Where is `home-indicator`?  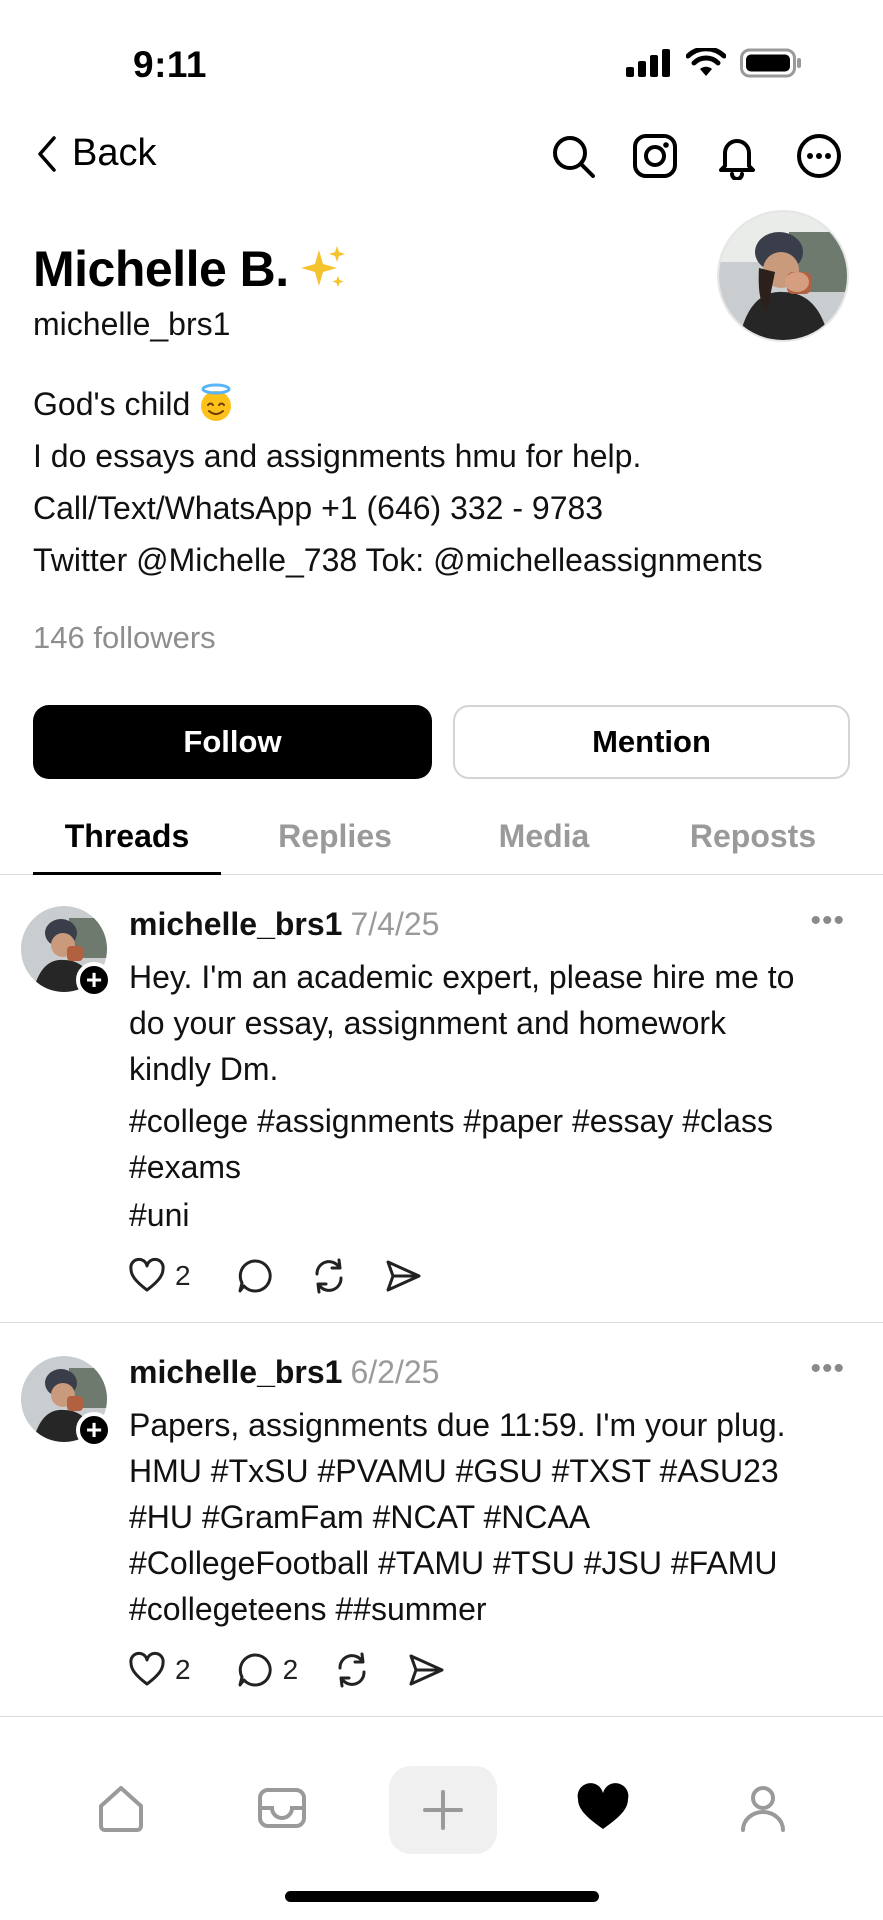 home-indicator is located at coordinates (442, 1896).